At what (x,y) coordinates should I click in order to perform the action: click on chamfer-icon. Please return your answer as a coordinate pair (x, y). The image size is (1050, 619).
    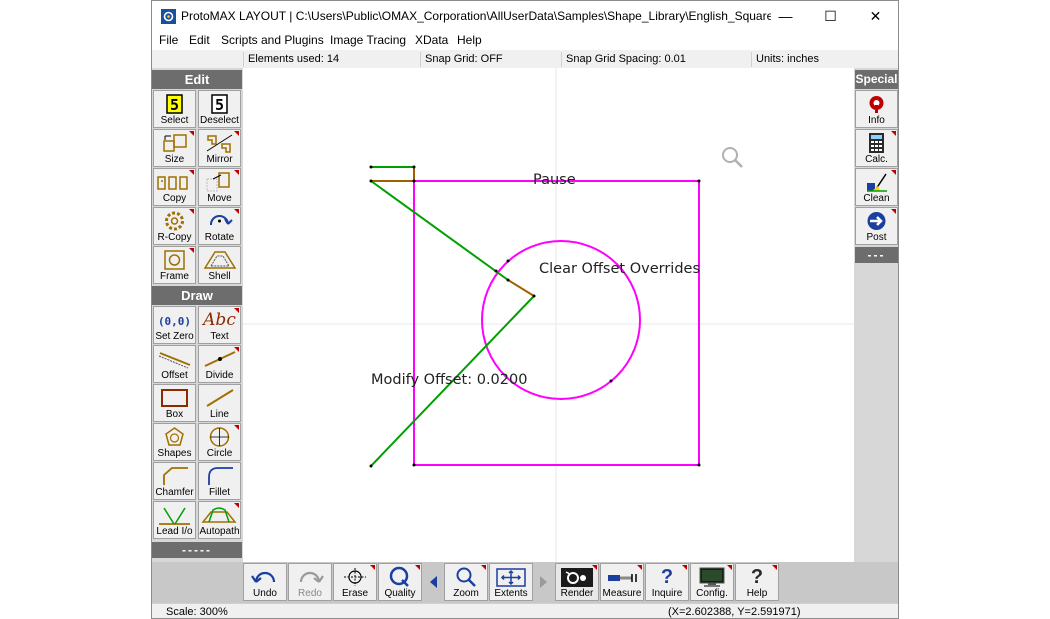
    Looking at the image, I should click on (175, 476).